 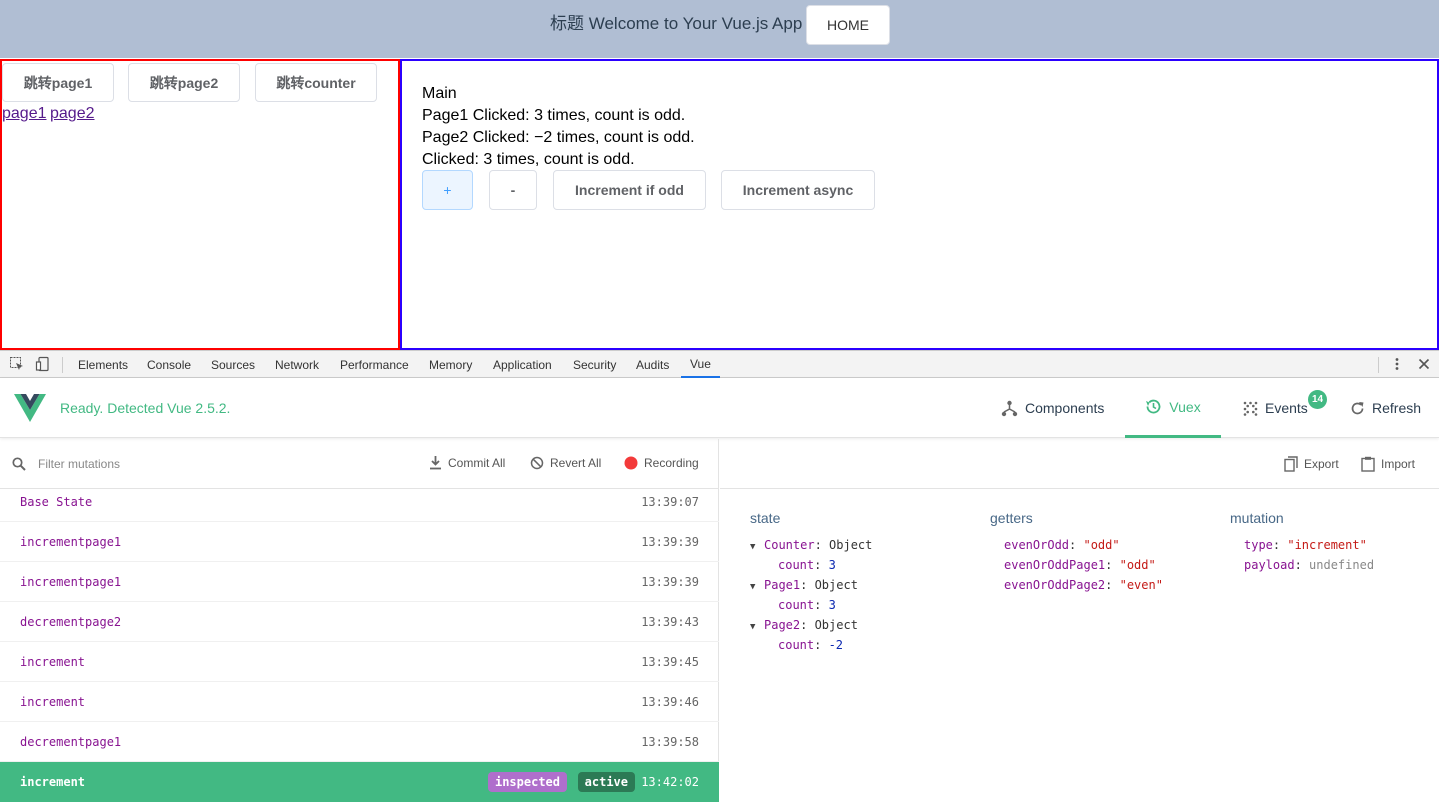 What do you see at coordinates (670, 622) in the screenshot?
I see `mutation-time: 13:39:43` at bounding box center [670, 622].